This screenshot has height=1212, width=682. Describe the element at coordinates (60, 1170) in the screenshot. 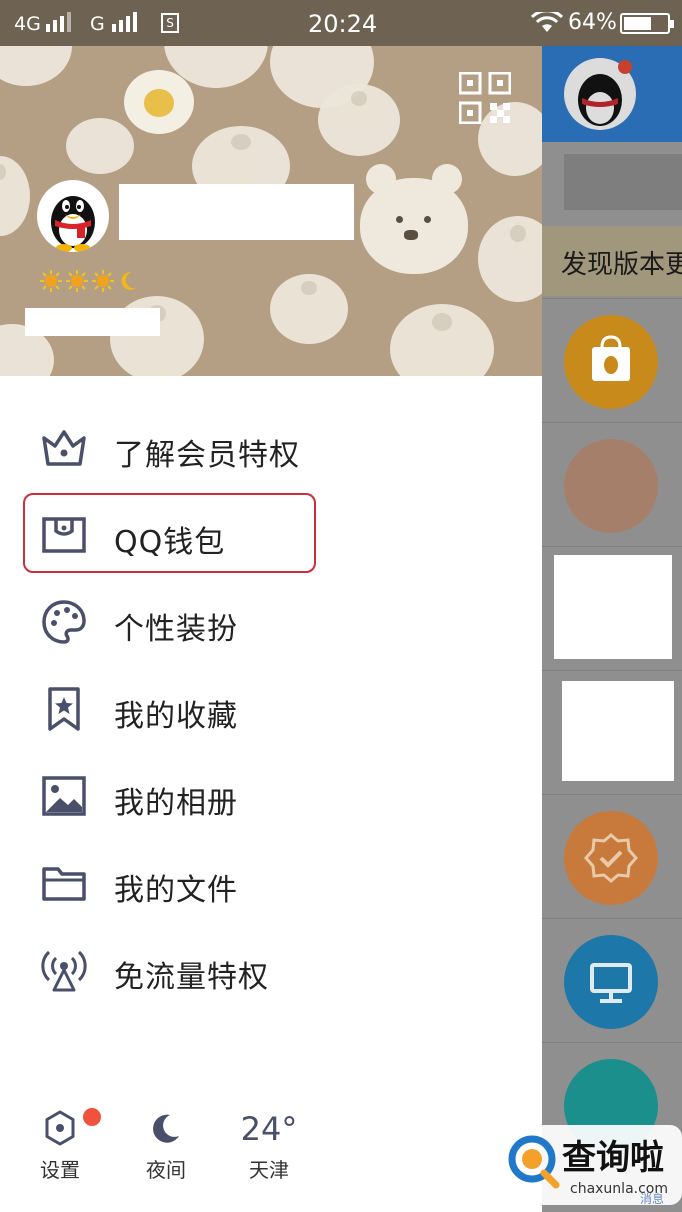

I see `settings-label: 设置` at that location.